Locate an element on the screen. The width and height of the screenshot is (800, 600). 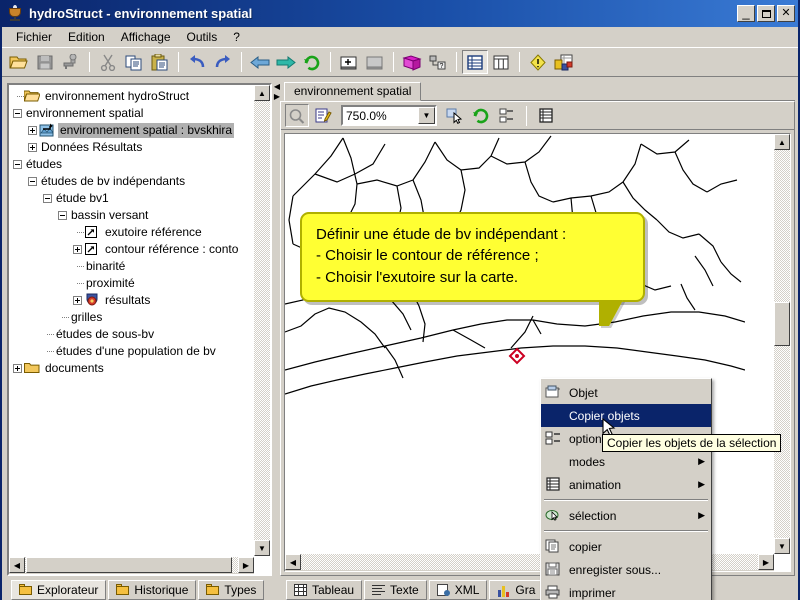
tree-scroll-up-button: ▲ is located at coordinates (262, 93).